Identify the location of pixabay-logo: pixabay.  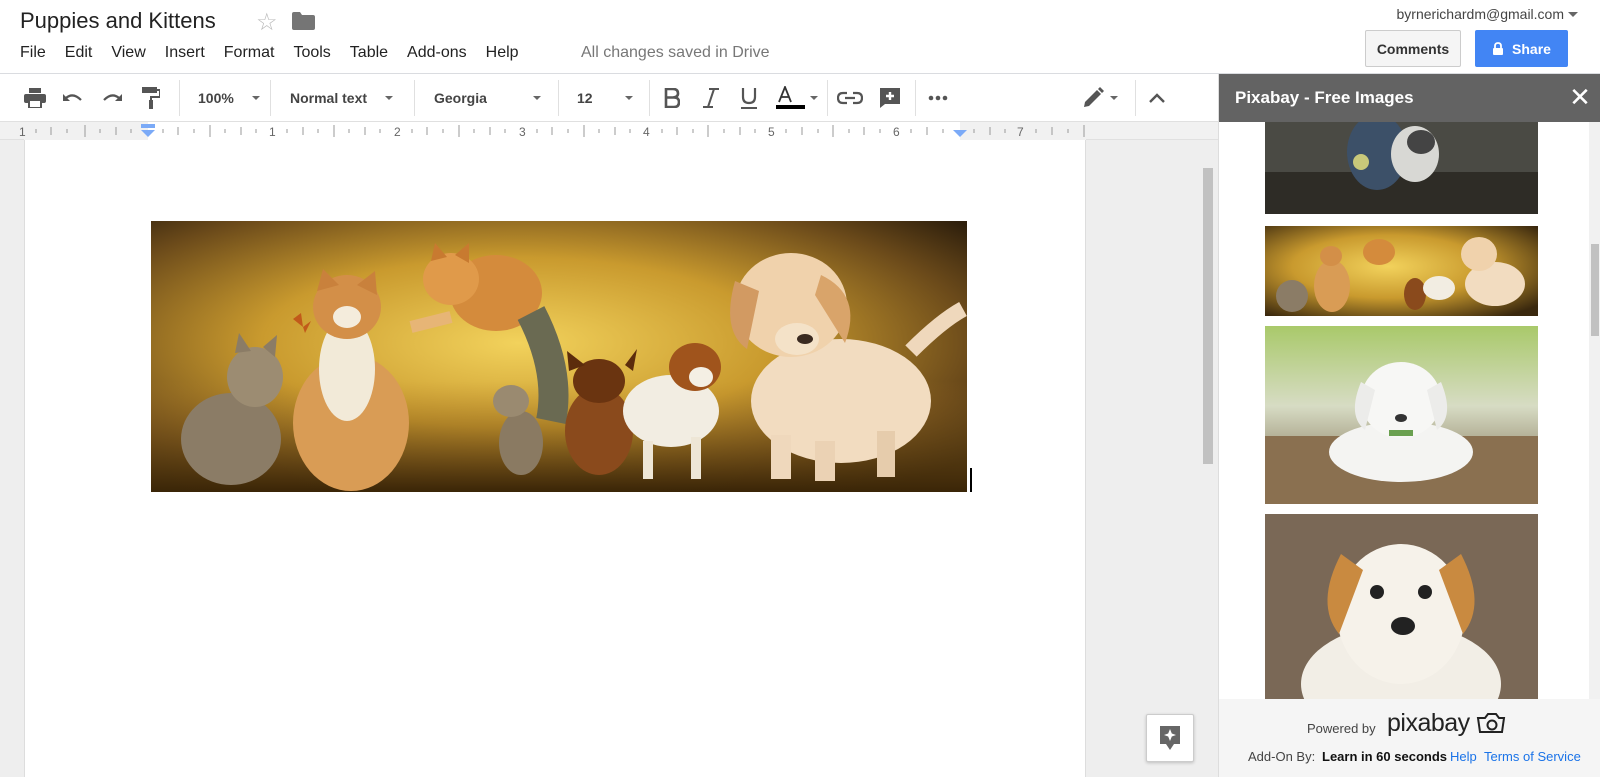
(1446, 723).